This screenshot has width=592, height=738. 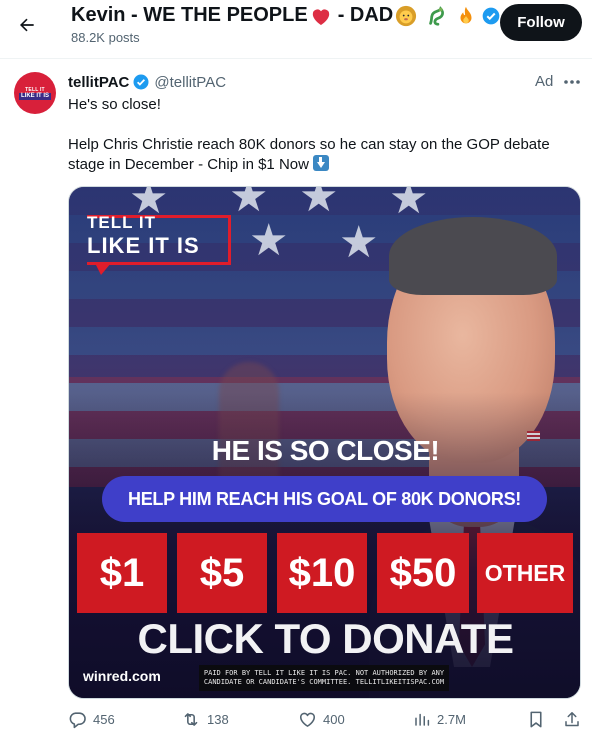 What do you see at coordinates (122, 222) in the screenshot?
I see `logo-line1: TELL IT` at bounding box center [122, 222].